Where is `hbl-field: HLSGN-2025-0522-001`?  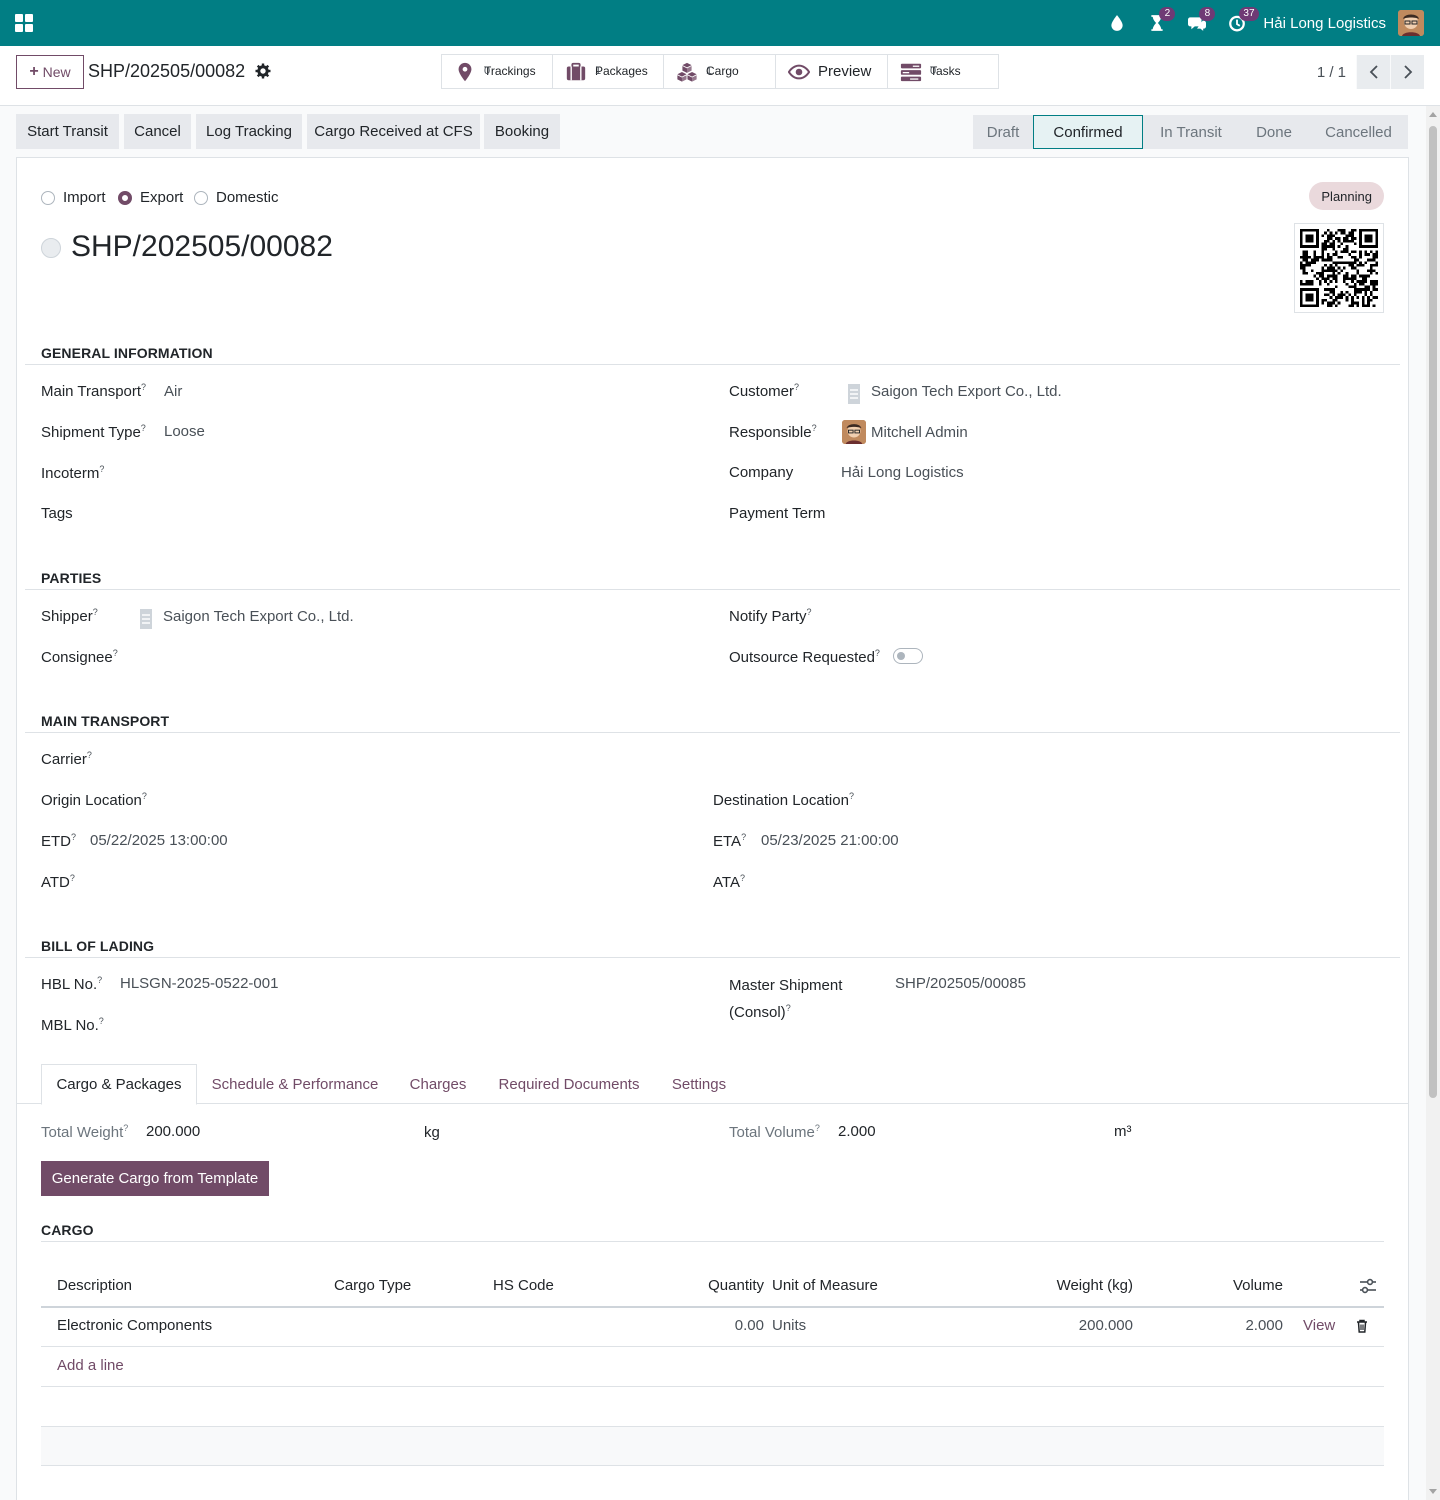
hbl-field: HLSGN-2025-0522-001 is located at coordinates (199, 983).